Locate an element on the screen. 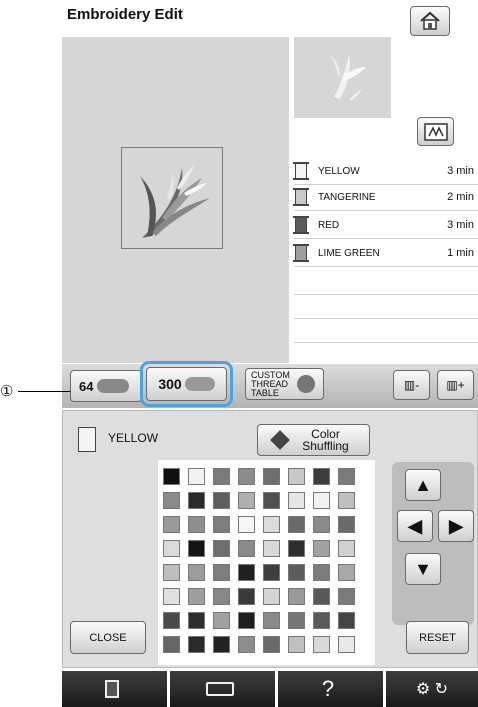 This screenshot has width=478, height=707. arrow-left-button: ◀ is located at coordinates (415, 526).